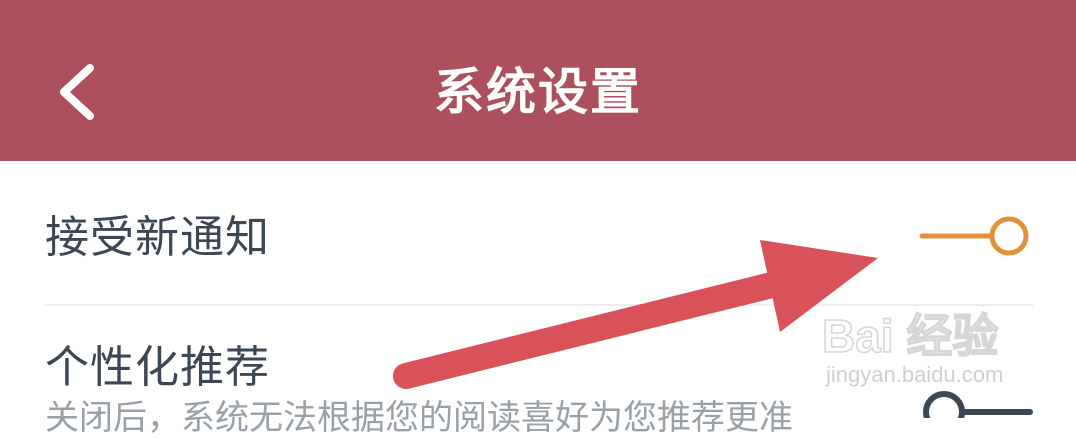  Describe the element at coordinates (419, 418) in the screenshot. I see `personalized-recommendation-description: 关闭后，系统无法根据您的阅读喜好为您推荐更准` at that location.